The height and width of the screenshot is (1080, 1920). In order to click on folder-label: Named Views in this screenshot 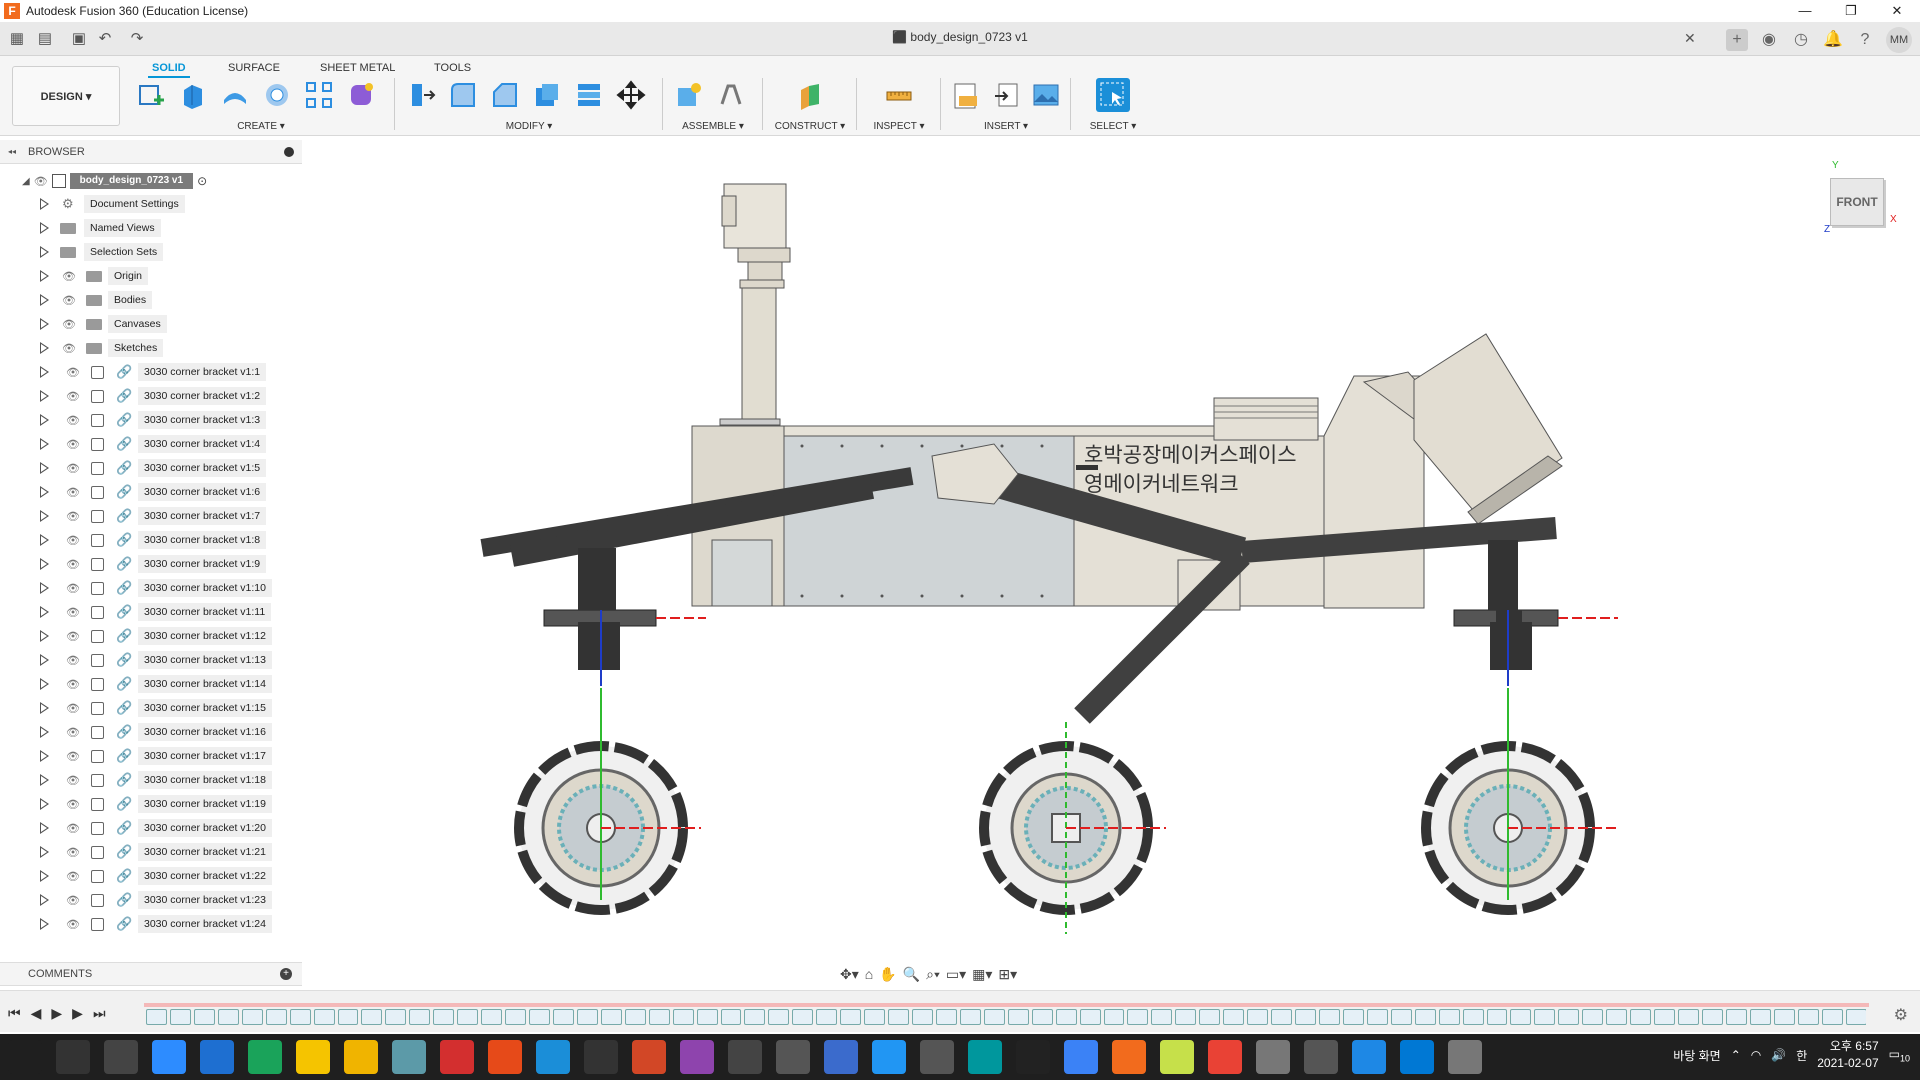, I will do `click(122, 228)`.